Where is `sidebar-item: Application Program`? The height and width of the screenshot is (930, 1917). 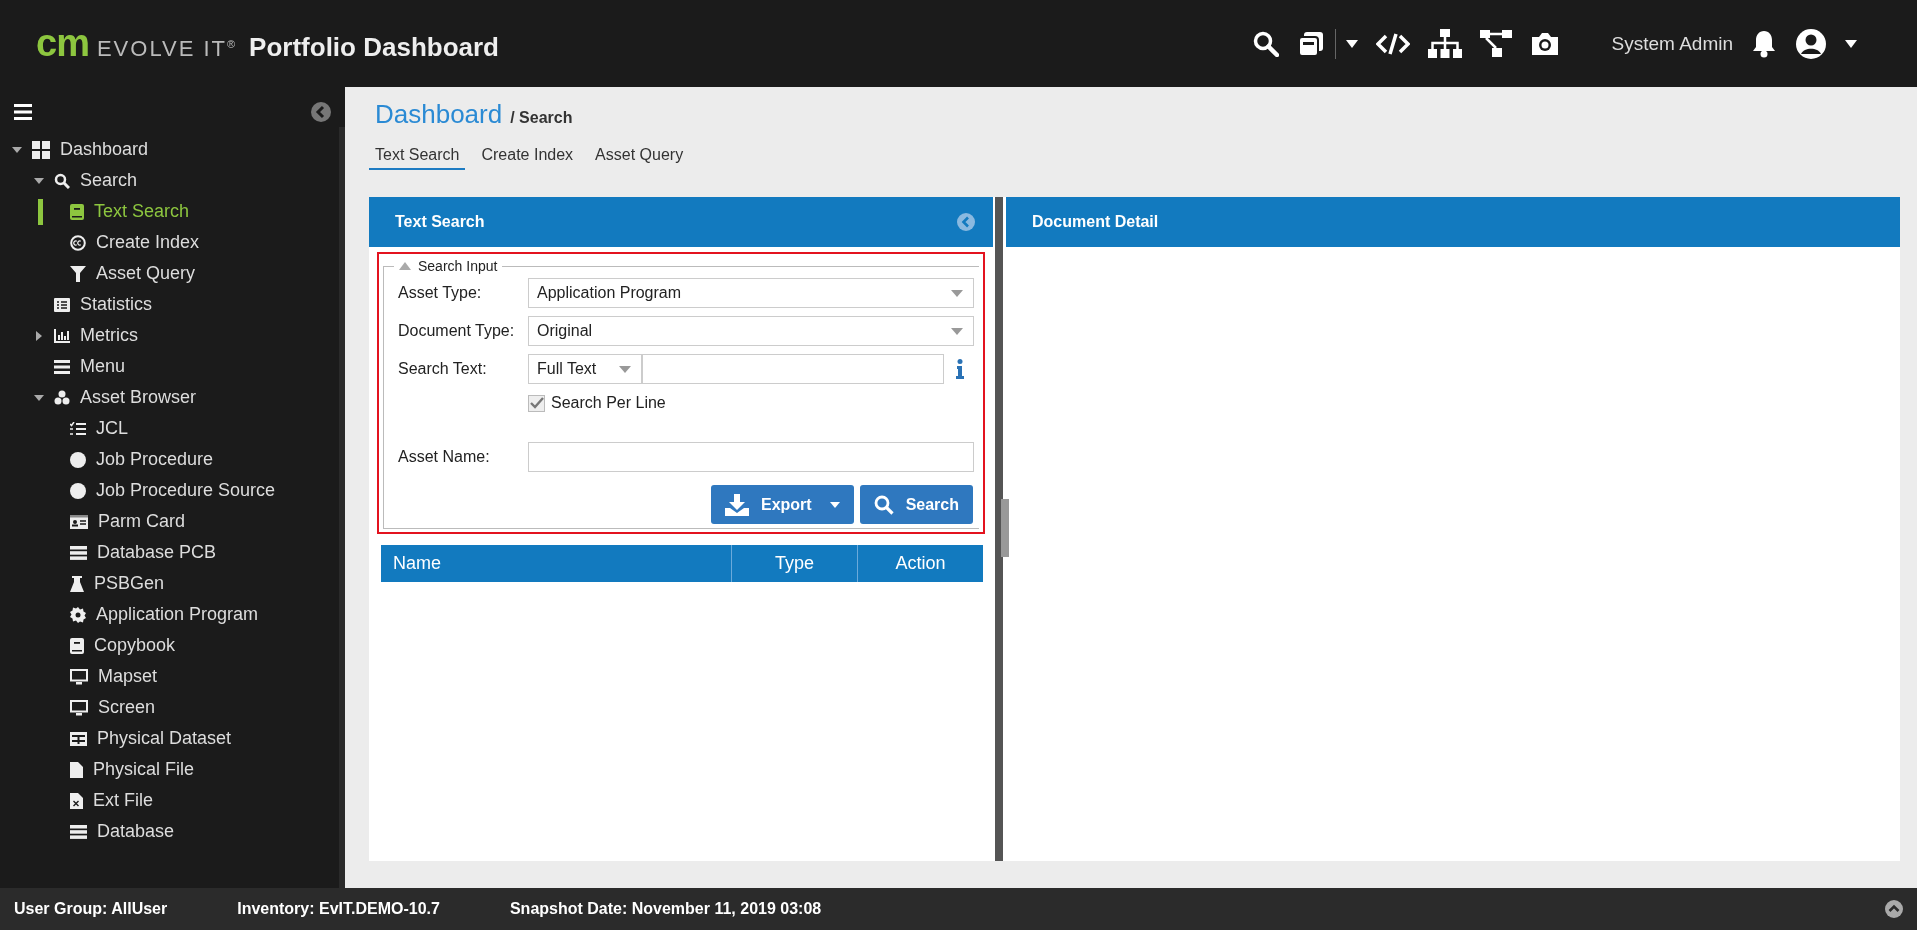
sidebar-item: Application Program is located at coordinates (168, 614).